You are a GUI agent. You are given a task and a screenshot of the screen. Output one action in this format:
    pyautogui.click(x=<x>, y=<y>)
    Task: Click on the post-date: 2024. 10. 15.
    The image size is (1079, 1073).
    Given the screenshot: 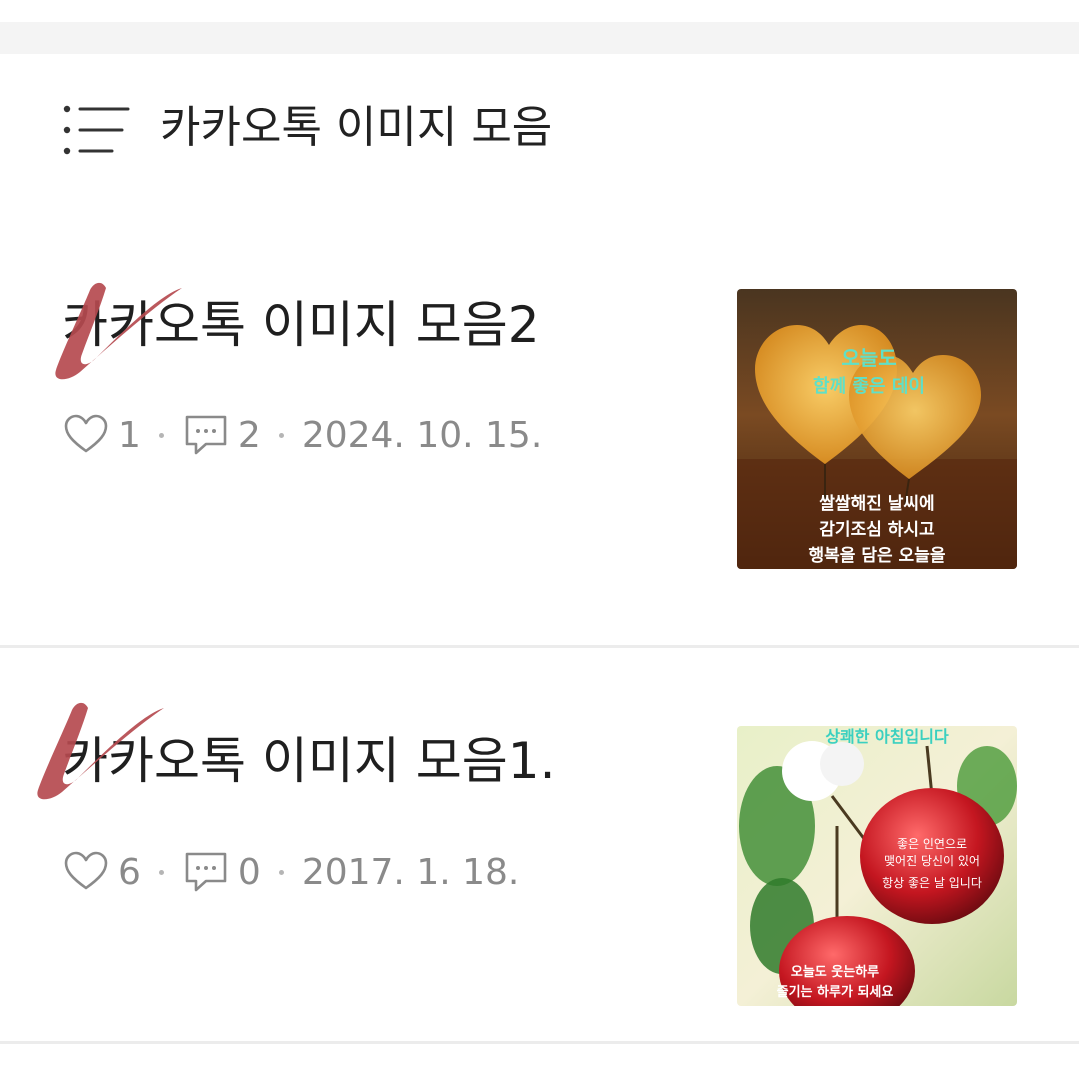 What is the action you would take?
    pyautogui.click(x=422, y=435)
    